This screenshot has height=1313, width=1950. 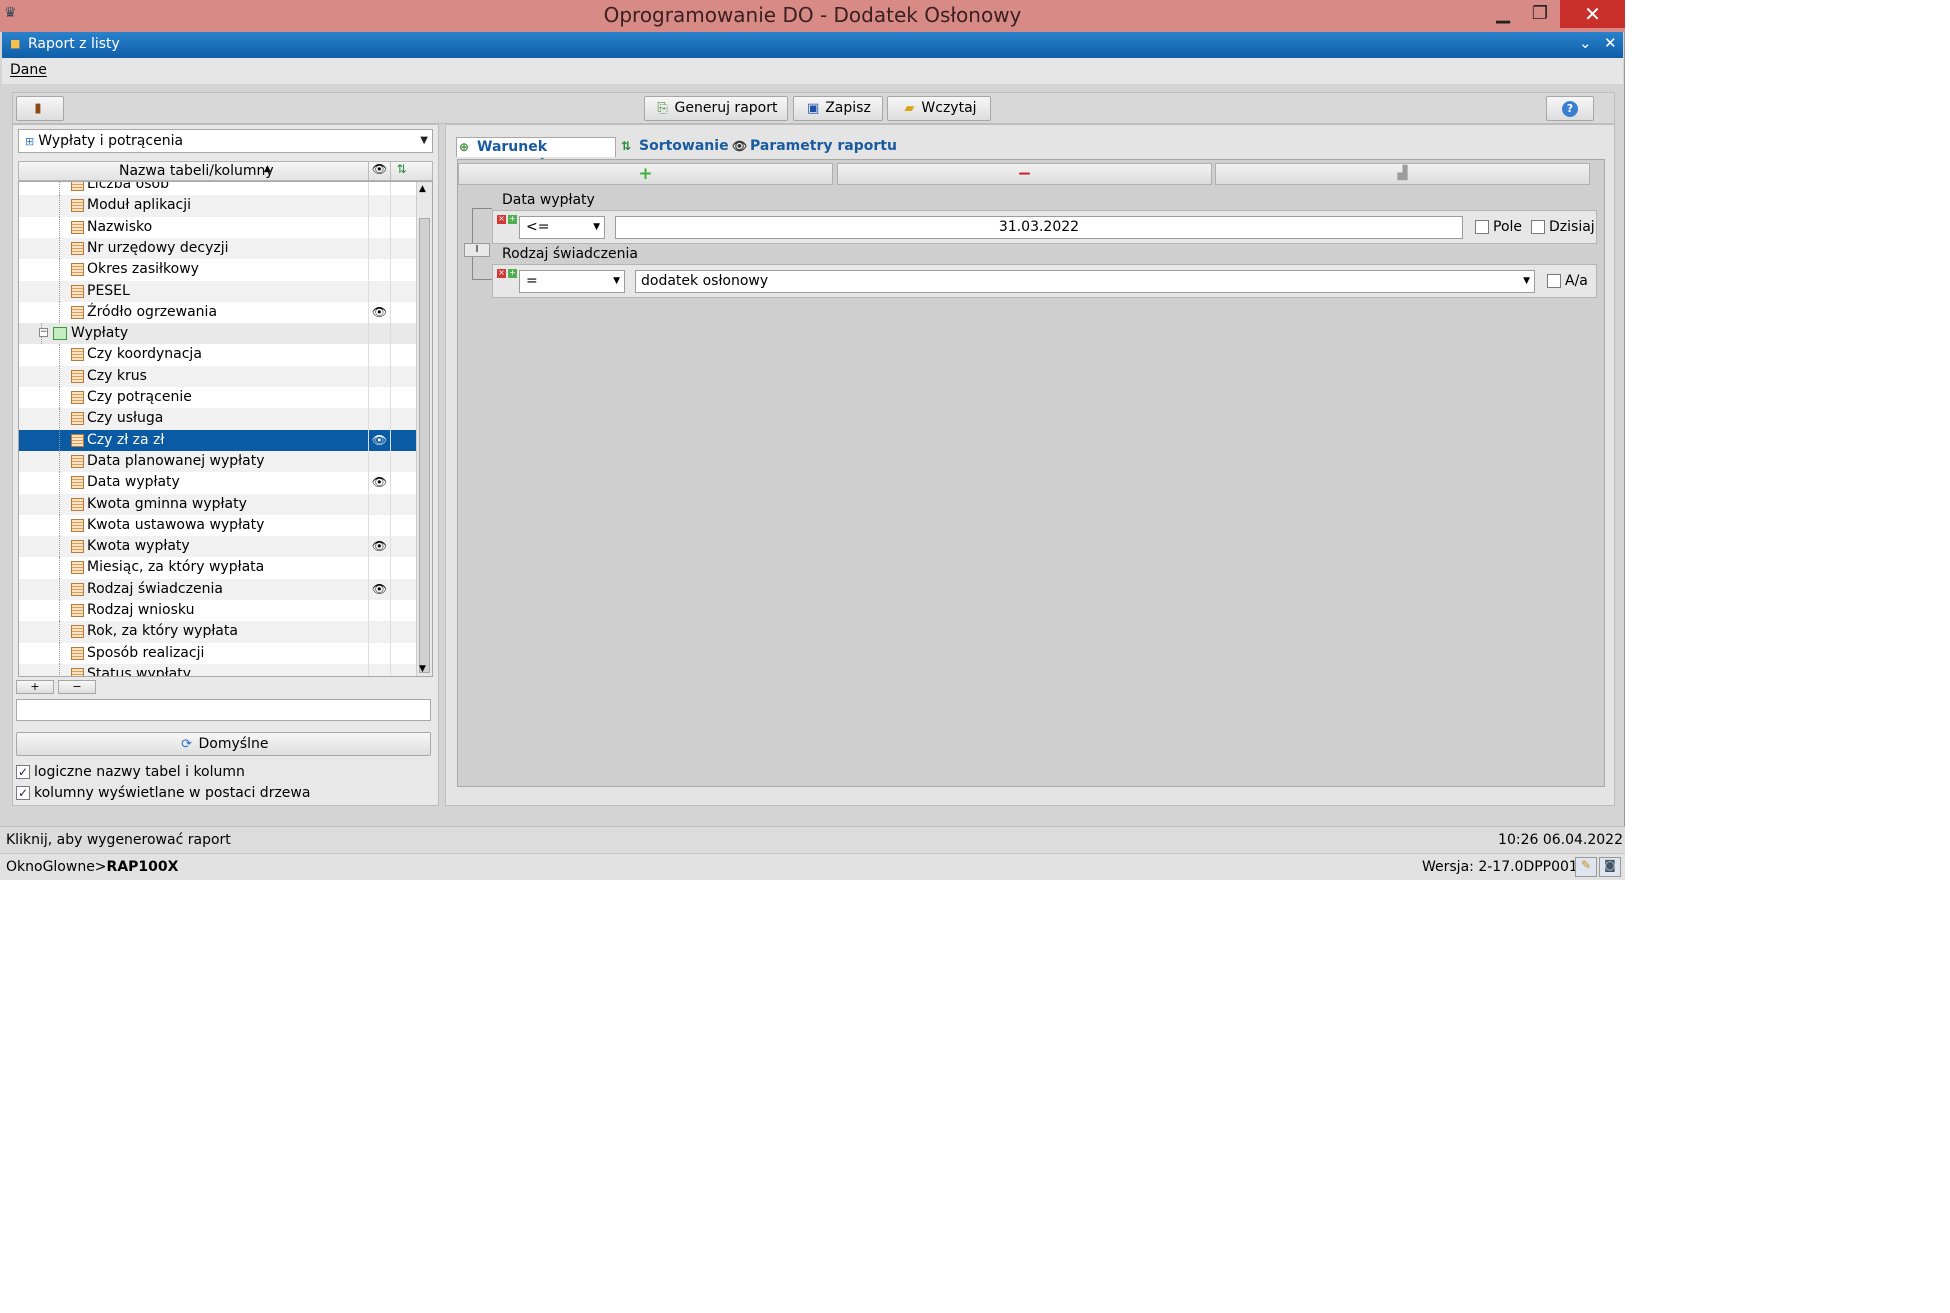 What do you see at coordinates (223, 744) in the screenshot?
I see `default-button: ⟳ Domyślne` at bounding box center [223, 744].